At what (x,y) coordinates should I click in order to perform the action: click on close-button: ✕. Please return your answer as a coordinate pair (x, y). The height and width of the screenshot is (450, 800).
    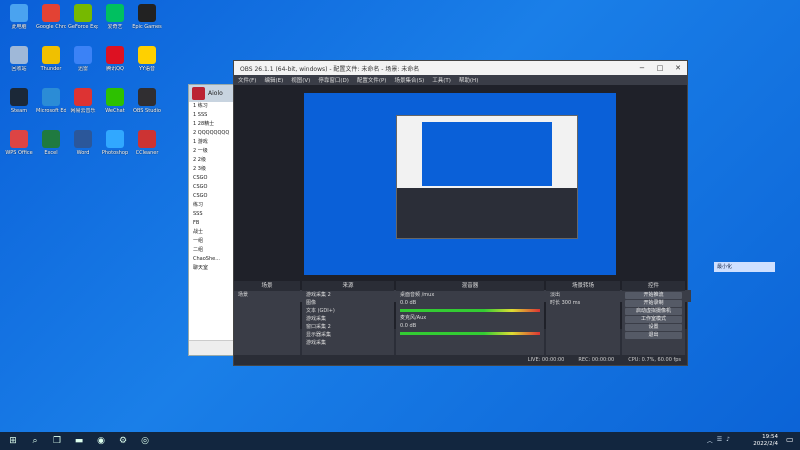
    Looking at the image, I should click on (678, 68).